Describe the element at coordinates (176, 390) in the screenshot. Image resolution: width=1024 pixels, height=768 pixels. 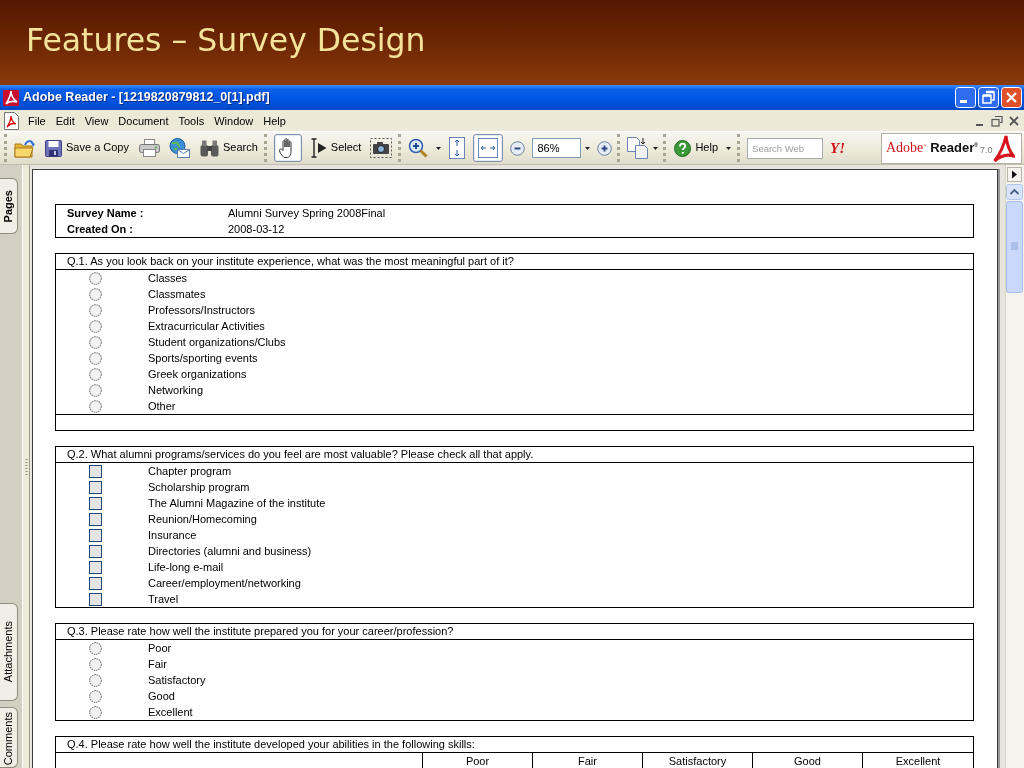
I see `option-label: Networking` at that location.